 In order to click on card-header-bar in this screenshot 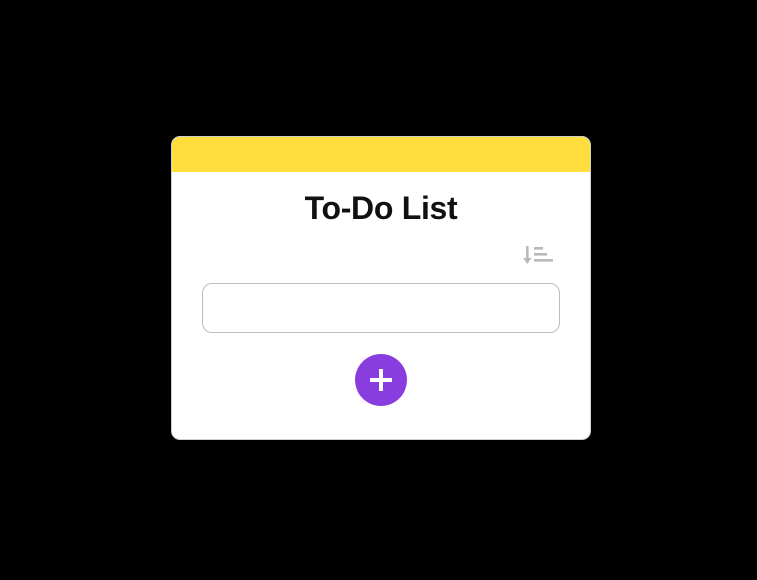, I will do `click(381, 154)`.